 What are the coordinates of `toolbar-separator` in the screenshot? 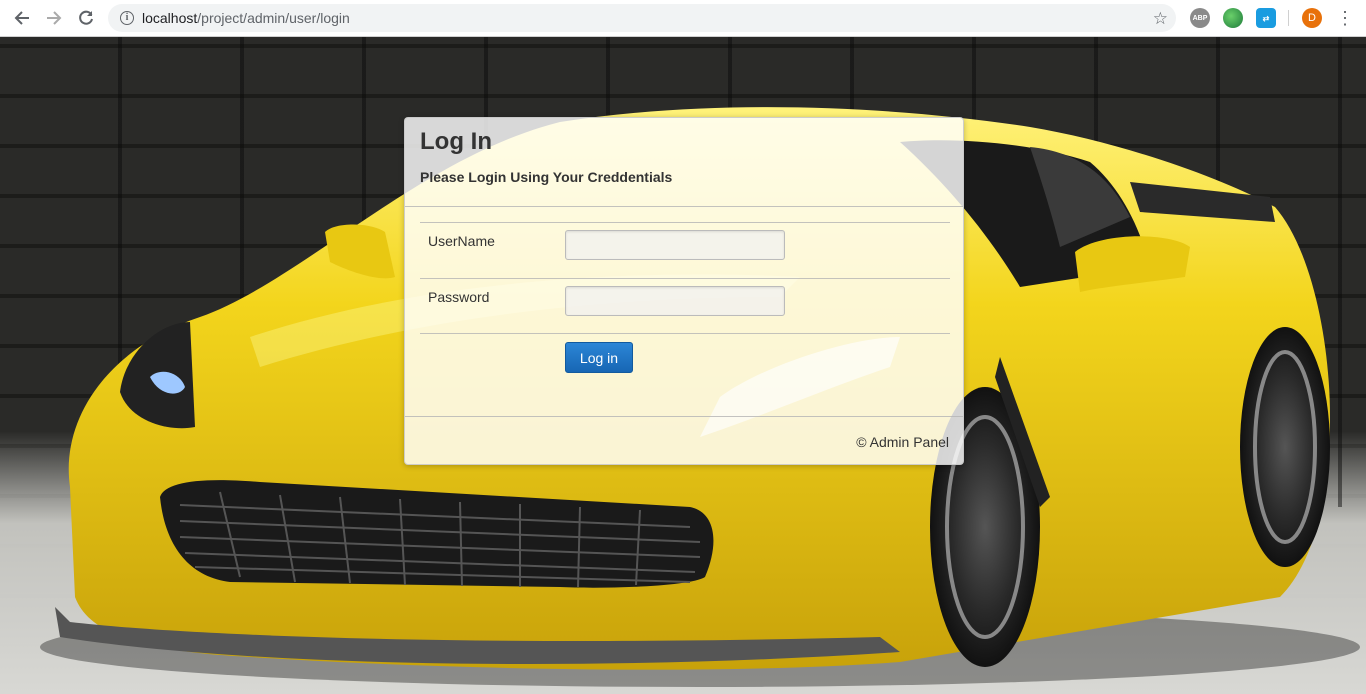 It's located at (1288, 18).